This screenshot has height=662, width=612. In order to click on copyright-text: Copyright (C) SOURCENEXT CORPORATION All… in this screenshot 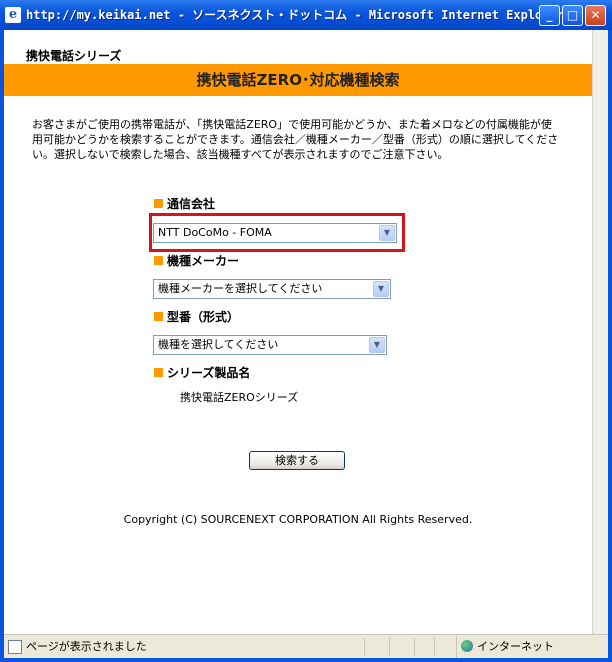, I will do `click(298, 519)`.